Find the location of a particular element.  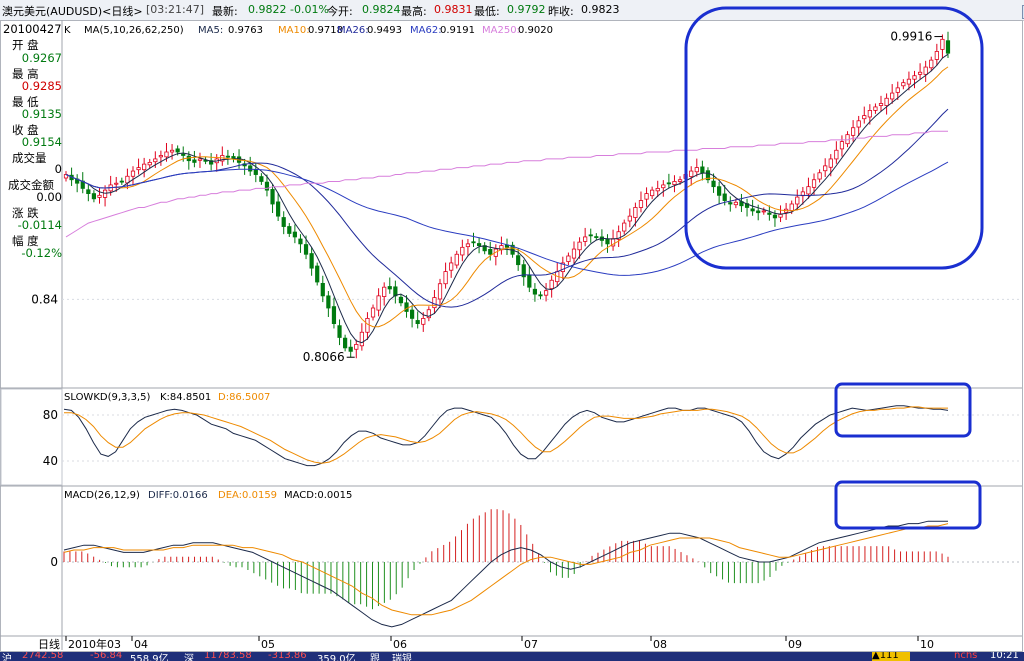

kd-y-tick-label: 80 is located at coordinates (50, 415).